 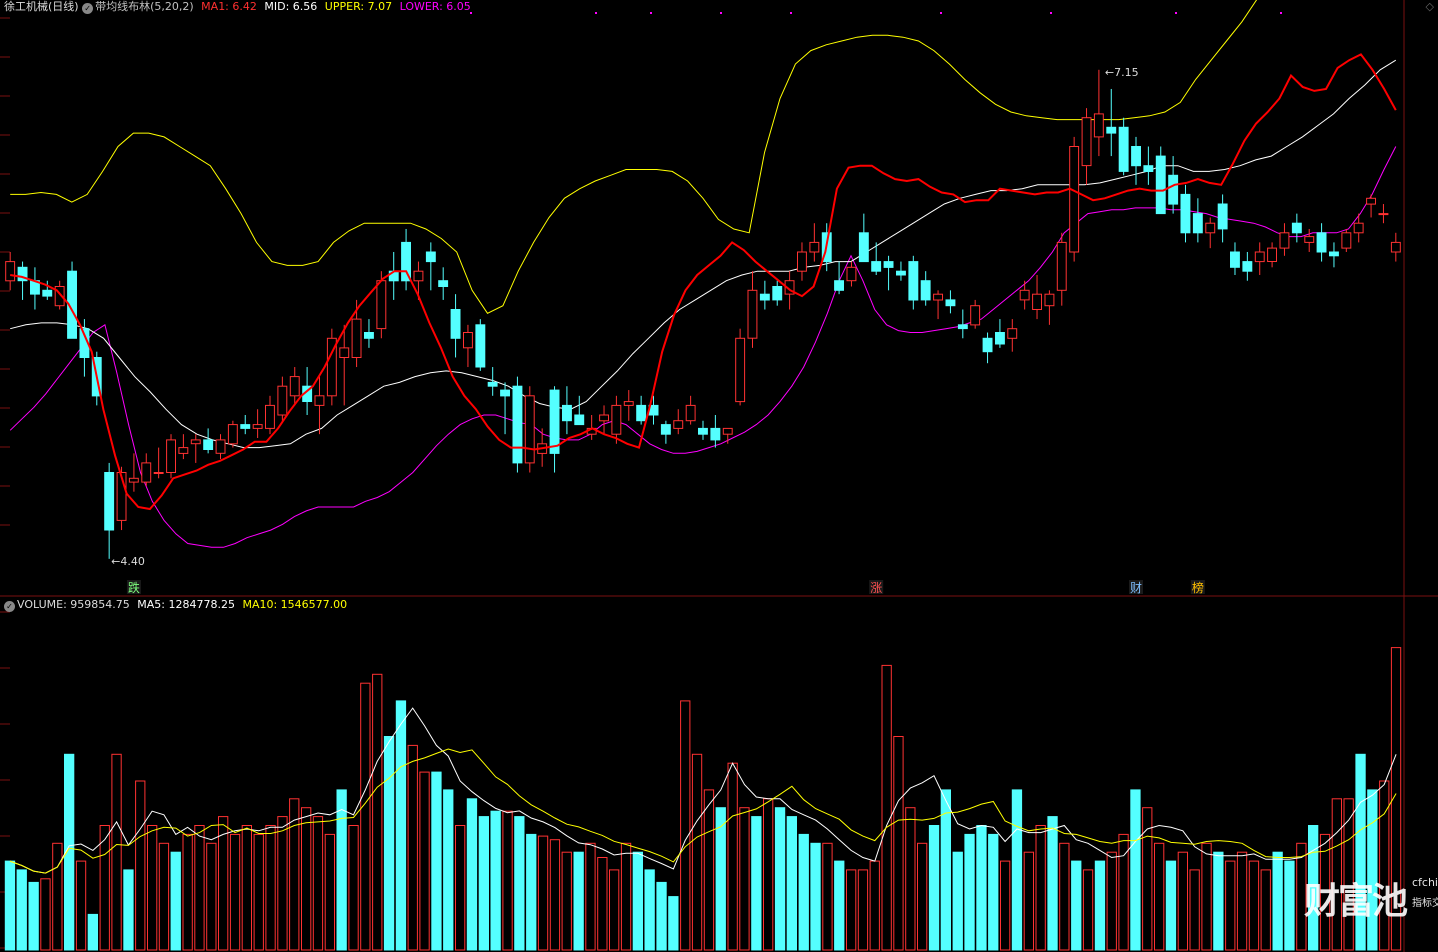 What do you see at coordinates (9, 606) in the screenshot?
I see `volume-settings-icon: ✓` at bounding box center [9, 606].